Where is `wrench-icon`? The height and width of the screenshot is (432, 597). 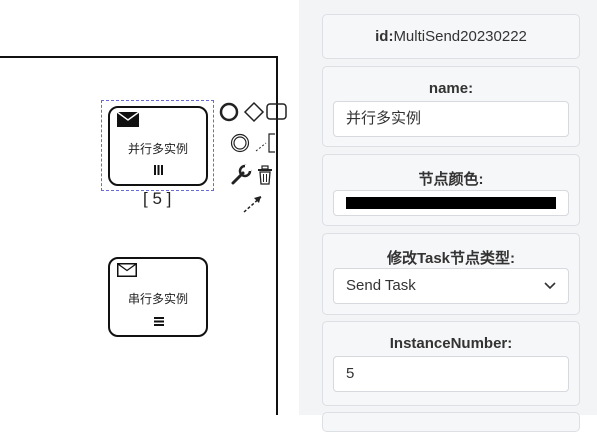 wrench-icon is located at coordinates (241, 175).